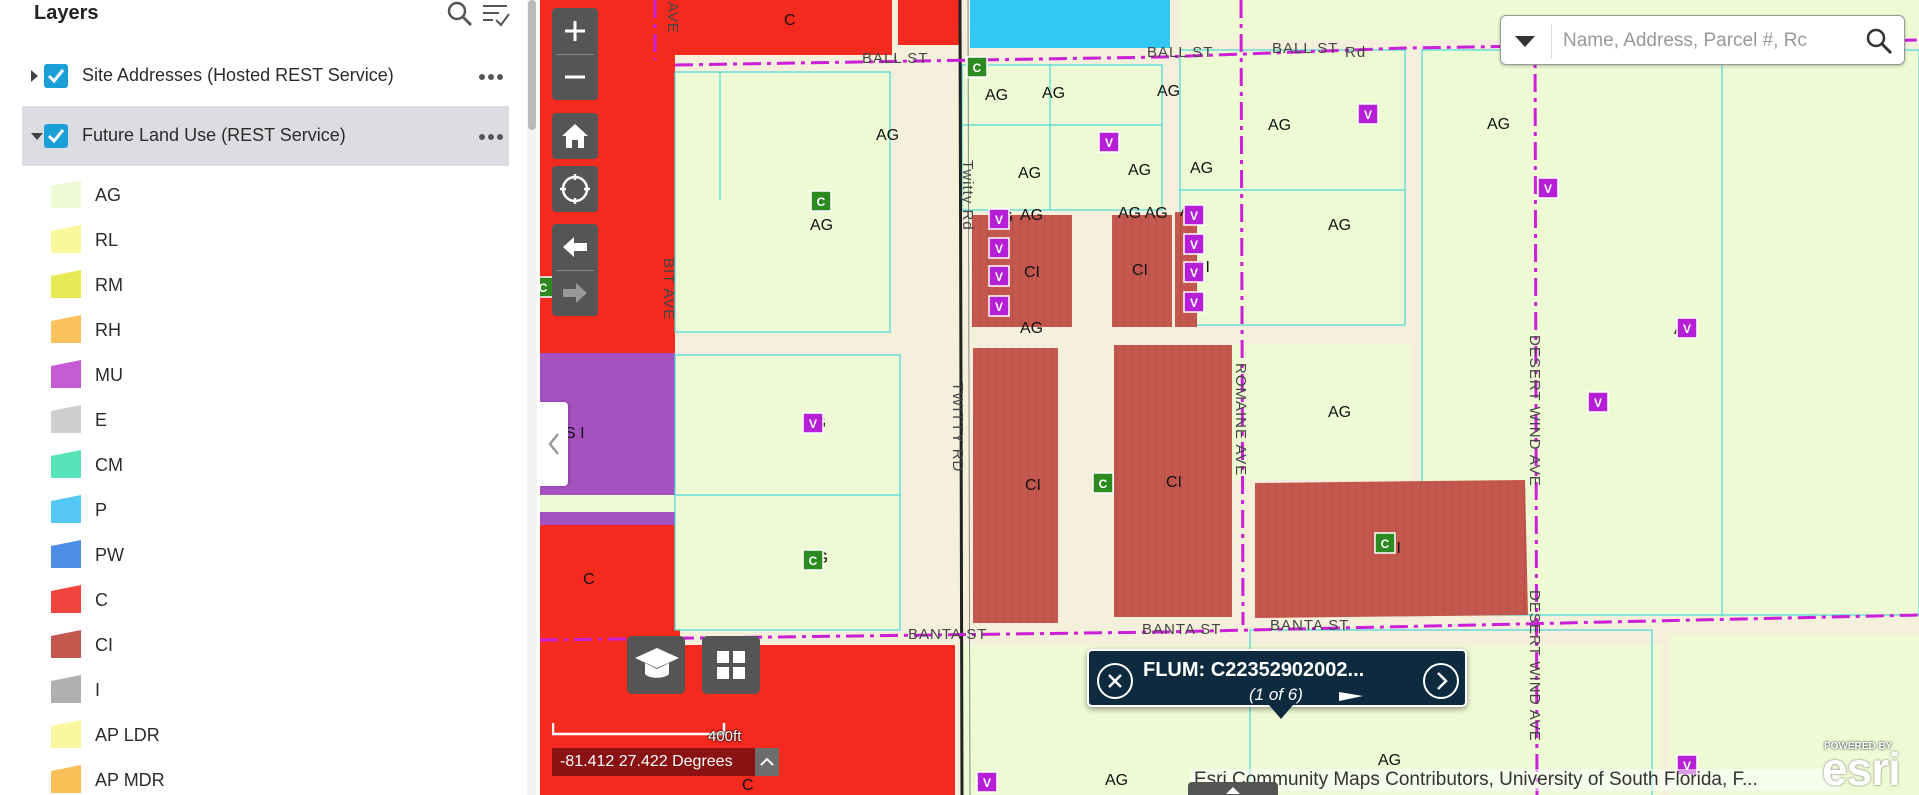  Describe the element at coordinates (575, 31) in the screenshot. I see `zoom-in-button` at that location.